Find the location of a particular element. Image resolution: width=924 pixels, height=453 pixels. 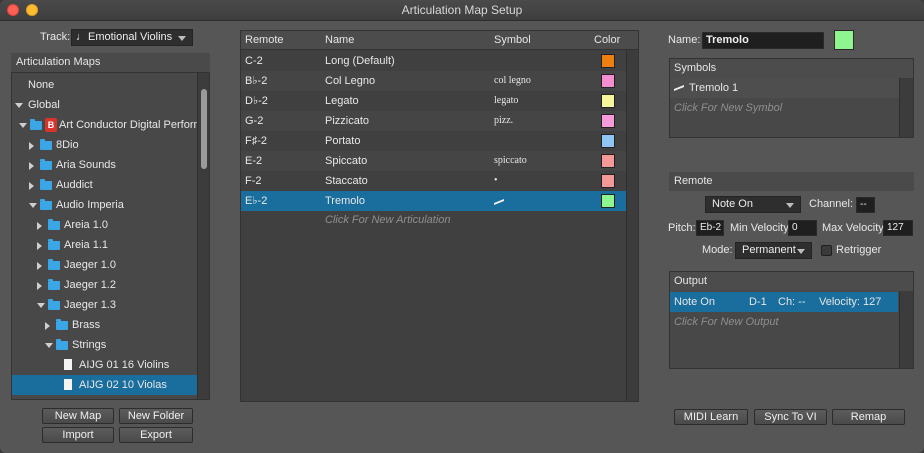

tree-item: B Art Conductor Digital Performer is located at coordinates (111, 125).